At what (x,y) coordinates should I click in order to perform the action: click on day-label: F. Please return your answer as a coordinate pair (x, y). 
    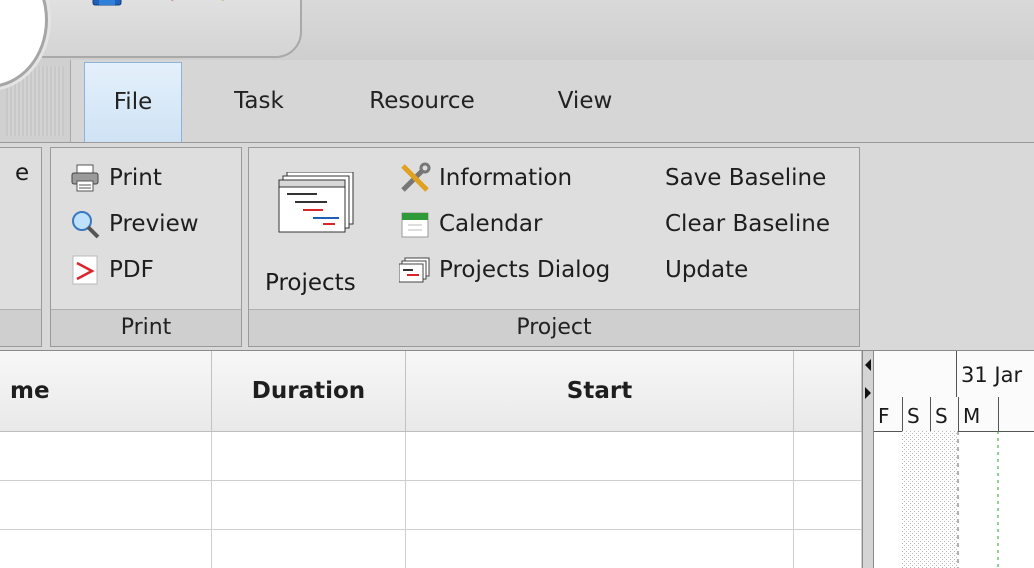
    Looking at the image, I should click on (884, 416).